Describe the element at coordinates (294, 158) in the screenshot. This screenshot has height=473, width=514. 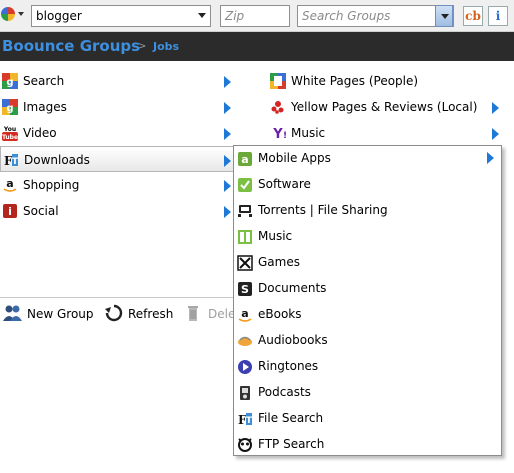
I see `submenu-item-label: Mobile Apps` at that location.